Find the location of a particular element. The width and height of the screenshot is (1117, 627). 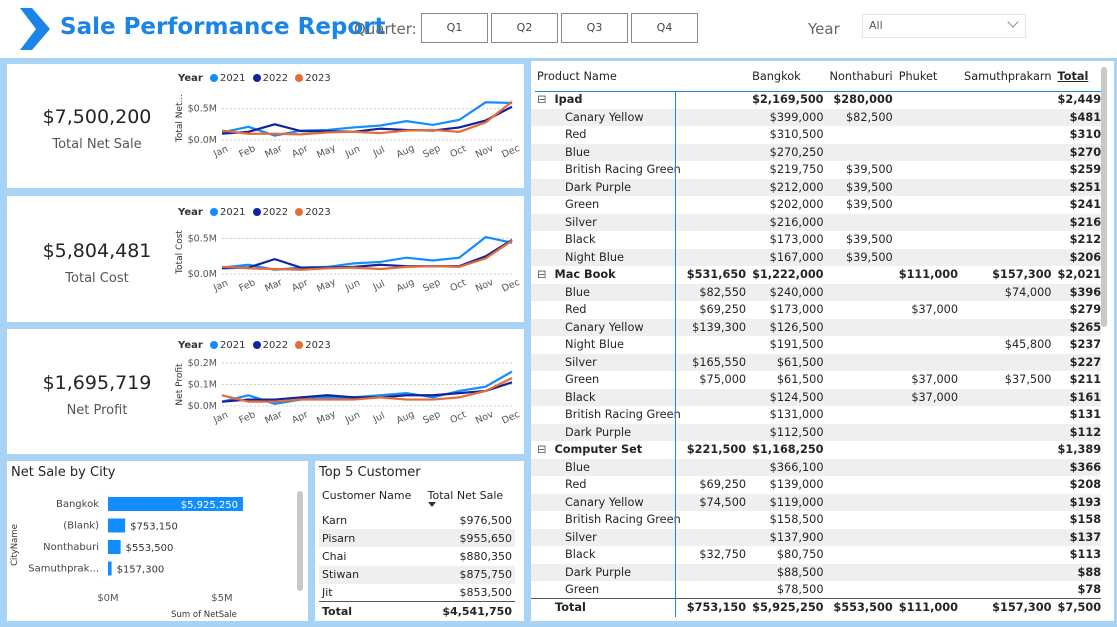

matrix-row: Night Blue $191,500 $45,800 $237,300 is located at coordinates (816, 345).